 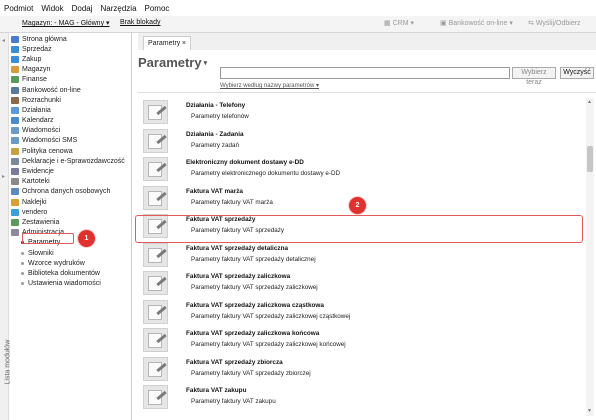 I want to click on choose-now-button: Wybierz teraz, so click(x=534, y=76).